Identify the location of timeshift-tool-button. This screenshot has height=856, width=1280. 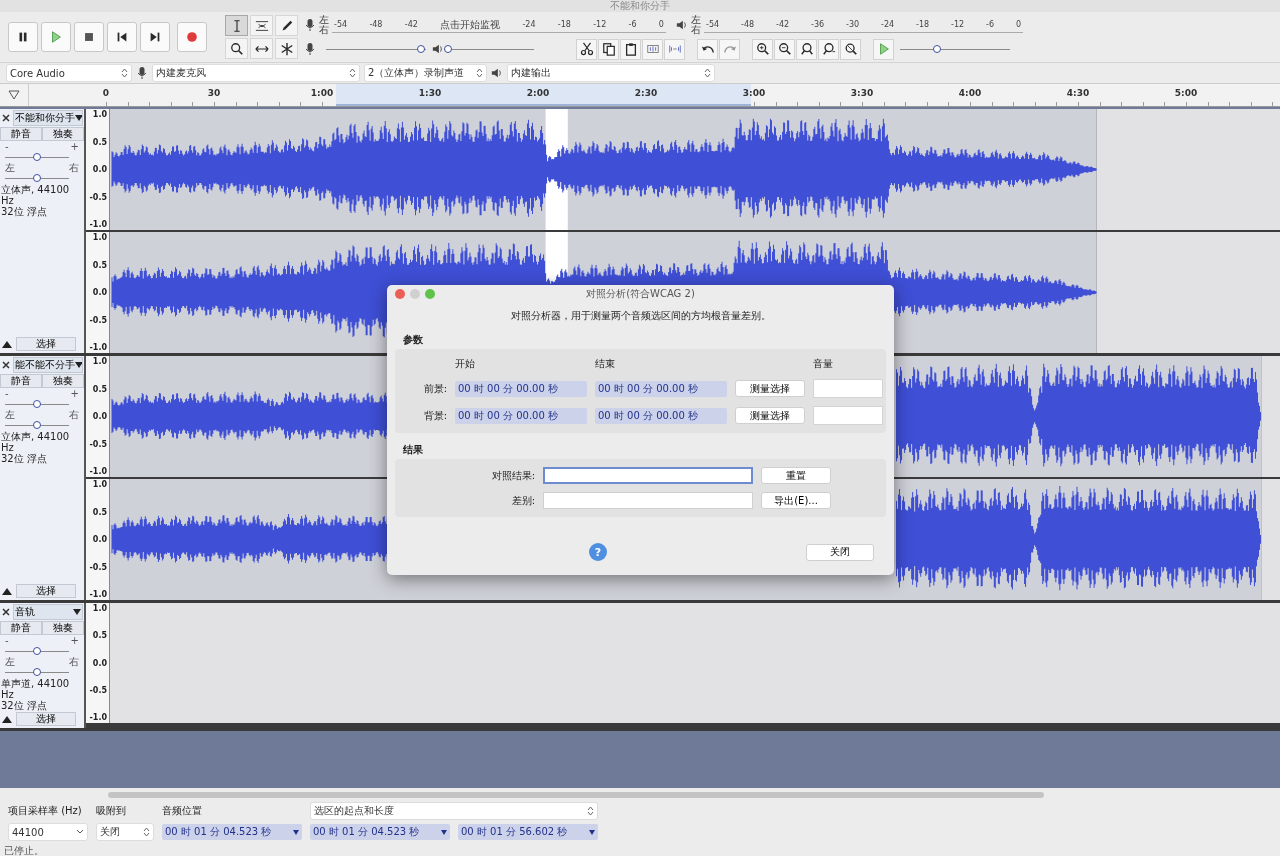
(261, 48).